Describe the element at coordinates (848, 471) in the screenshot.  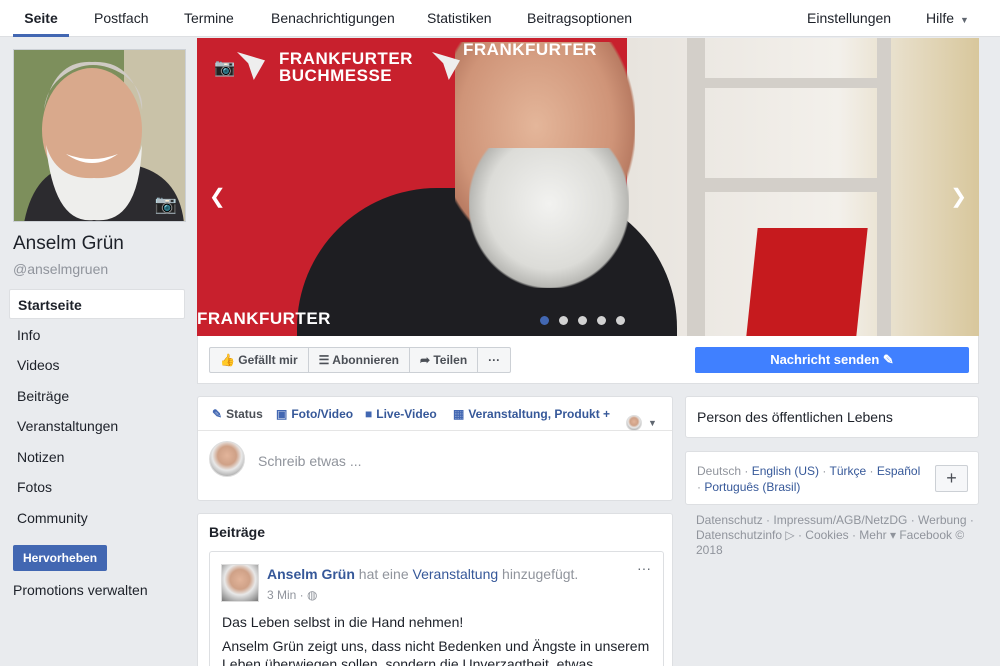
I see `language-link-turkish: Türkçe` at that location.